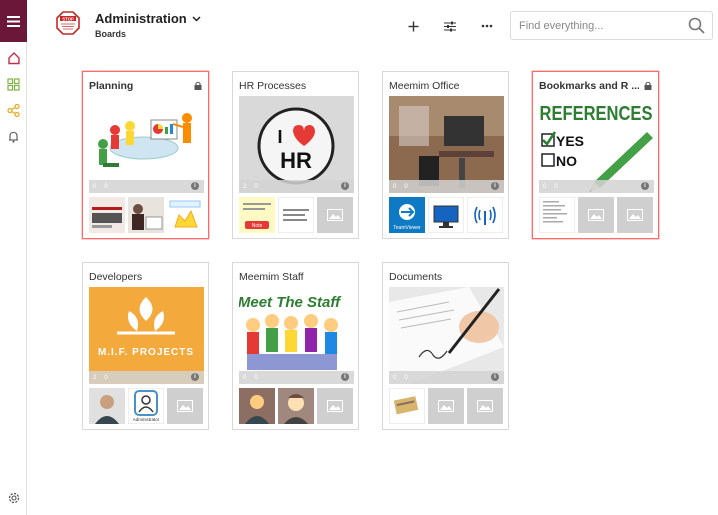 The height and width of the screenshot is (515, 718). What do you see at coordinates (68, 18) in the screenshot?
I see `logo-text: STOP` at bounding box center [68, 18].